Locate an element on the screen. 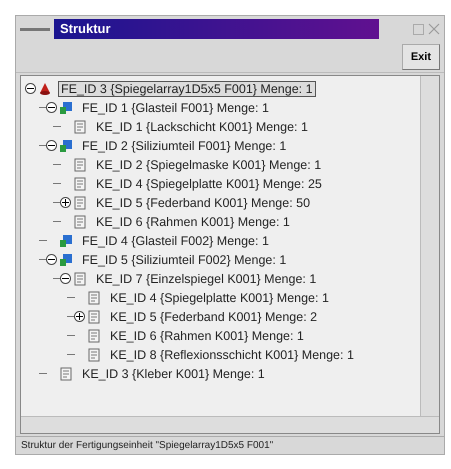 Image resolution: width=451 pixels, height=469 pixels. tree-item: KE_ID 8 {Reflexionsschicht K001} Menge: 1 is located at coordinates (232, 354).